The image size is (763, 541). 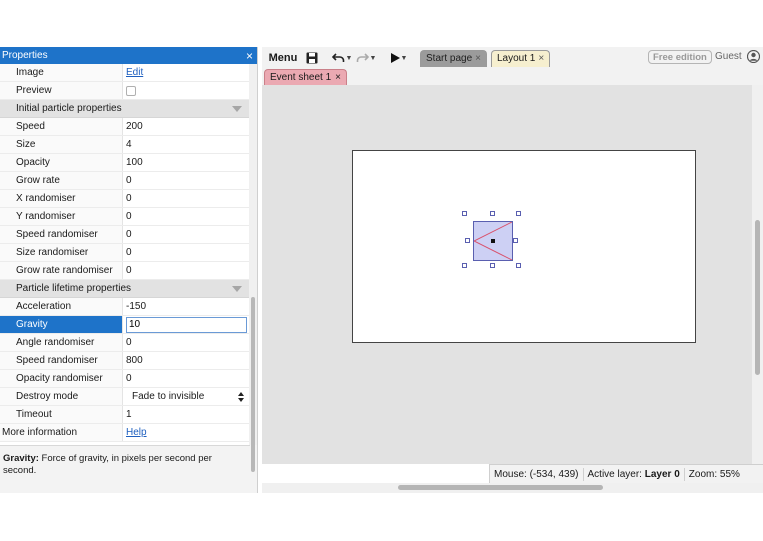 I want to click on property-name: Y randomiser, so click(x=61, y=216).